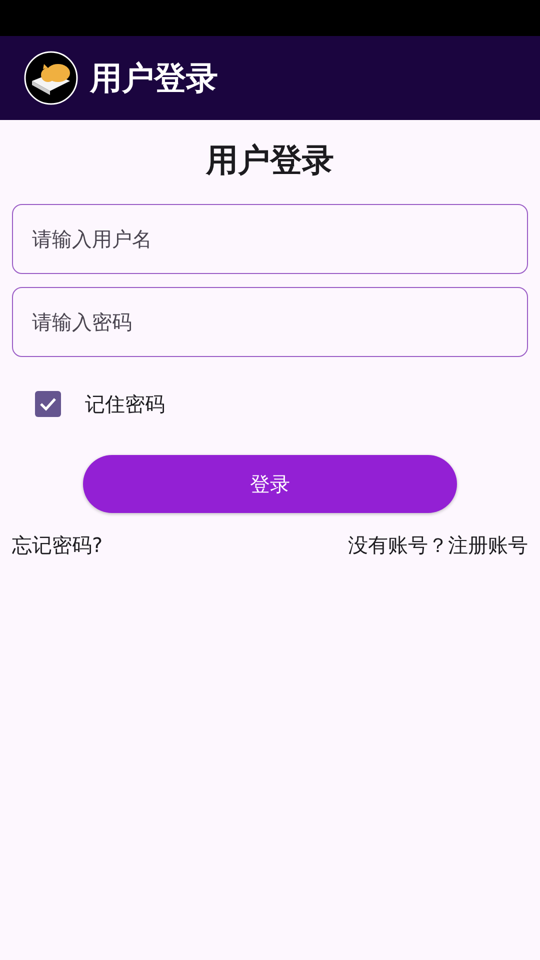  What do you see at coordinates (125, 404) in the screenshot?
I see `remember-label: 记住密码` at bounding box center [125, 404].